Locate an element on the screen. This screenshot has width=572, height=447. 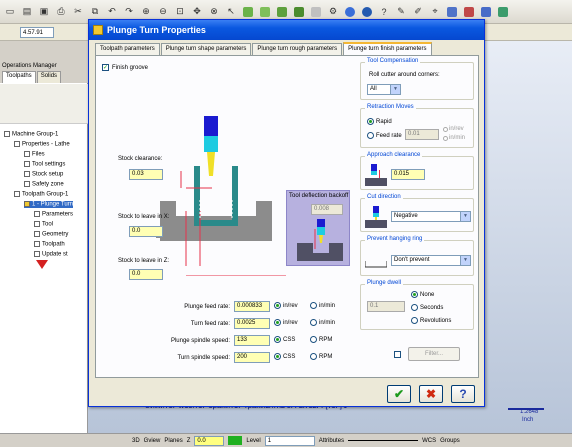
finish-groove-checkbox: ✓ is located at coordinates (105, 67).